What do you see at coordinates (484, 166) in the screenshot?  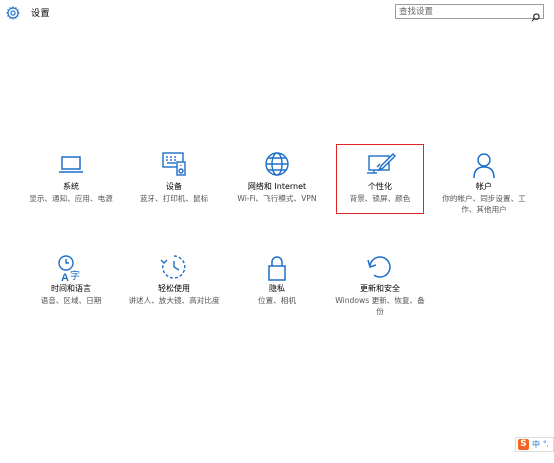 I see `person-icon` at bounding box center [484, 166].